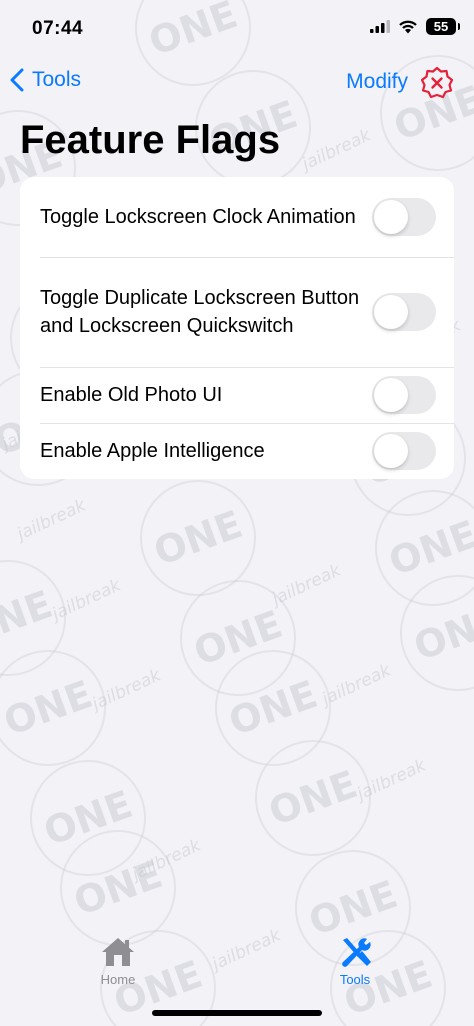 The height and width of the screenshot is (1026, 474). What do you see at coordinates (237, 395) in the screenshot?
I see `flag-row: Enable Old Photo UI` at bounding box center [237, 395].